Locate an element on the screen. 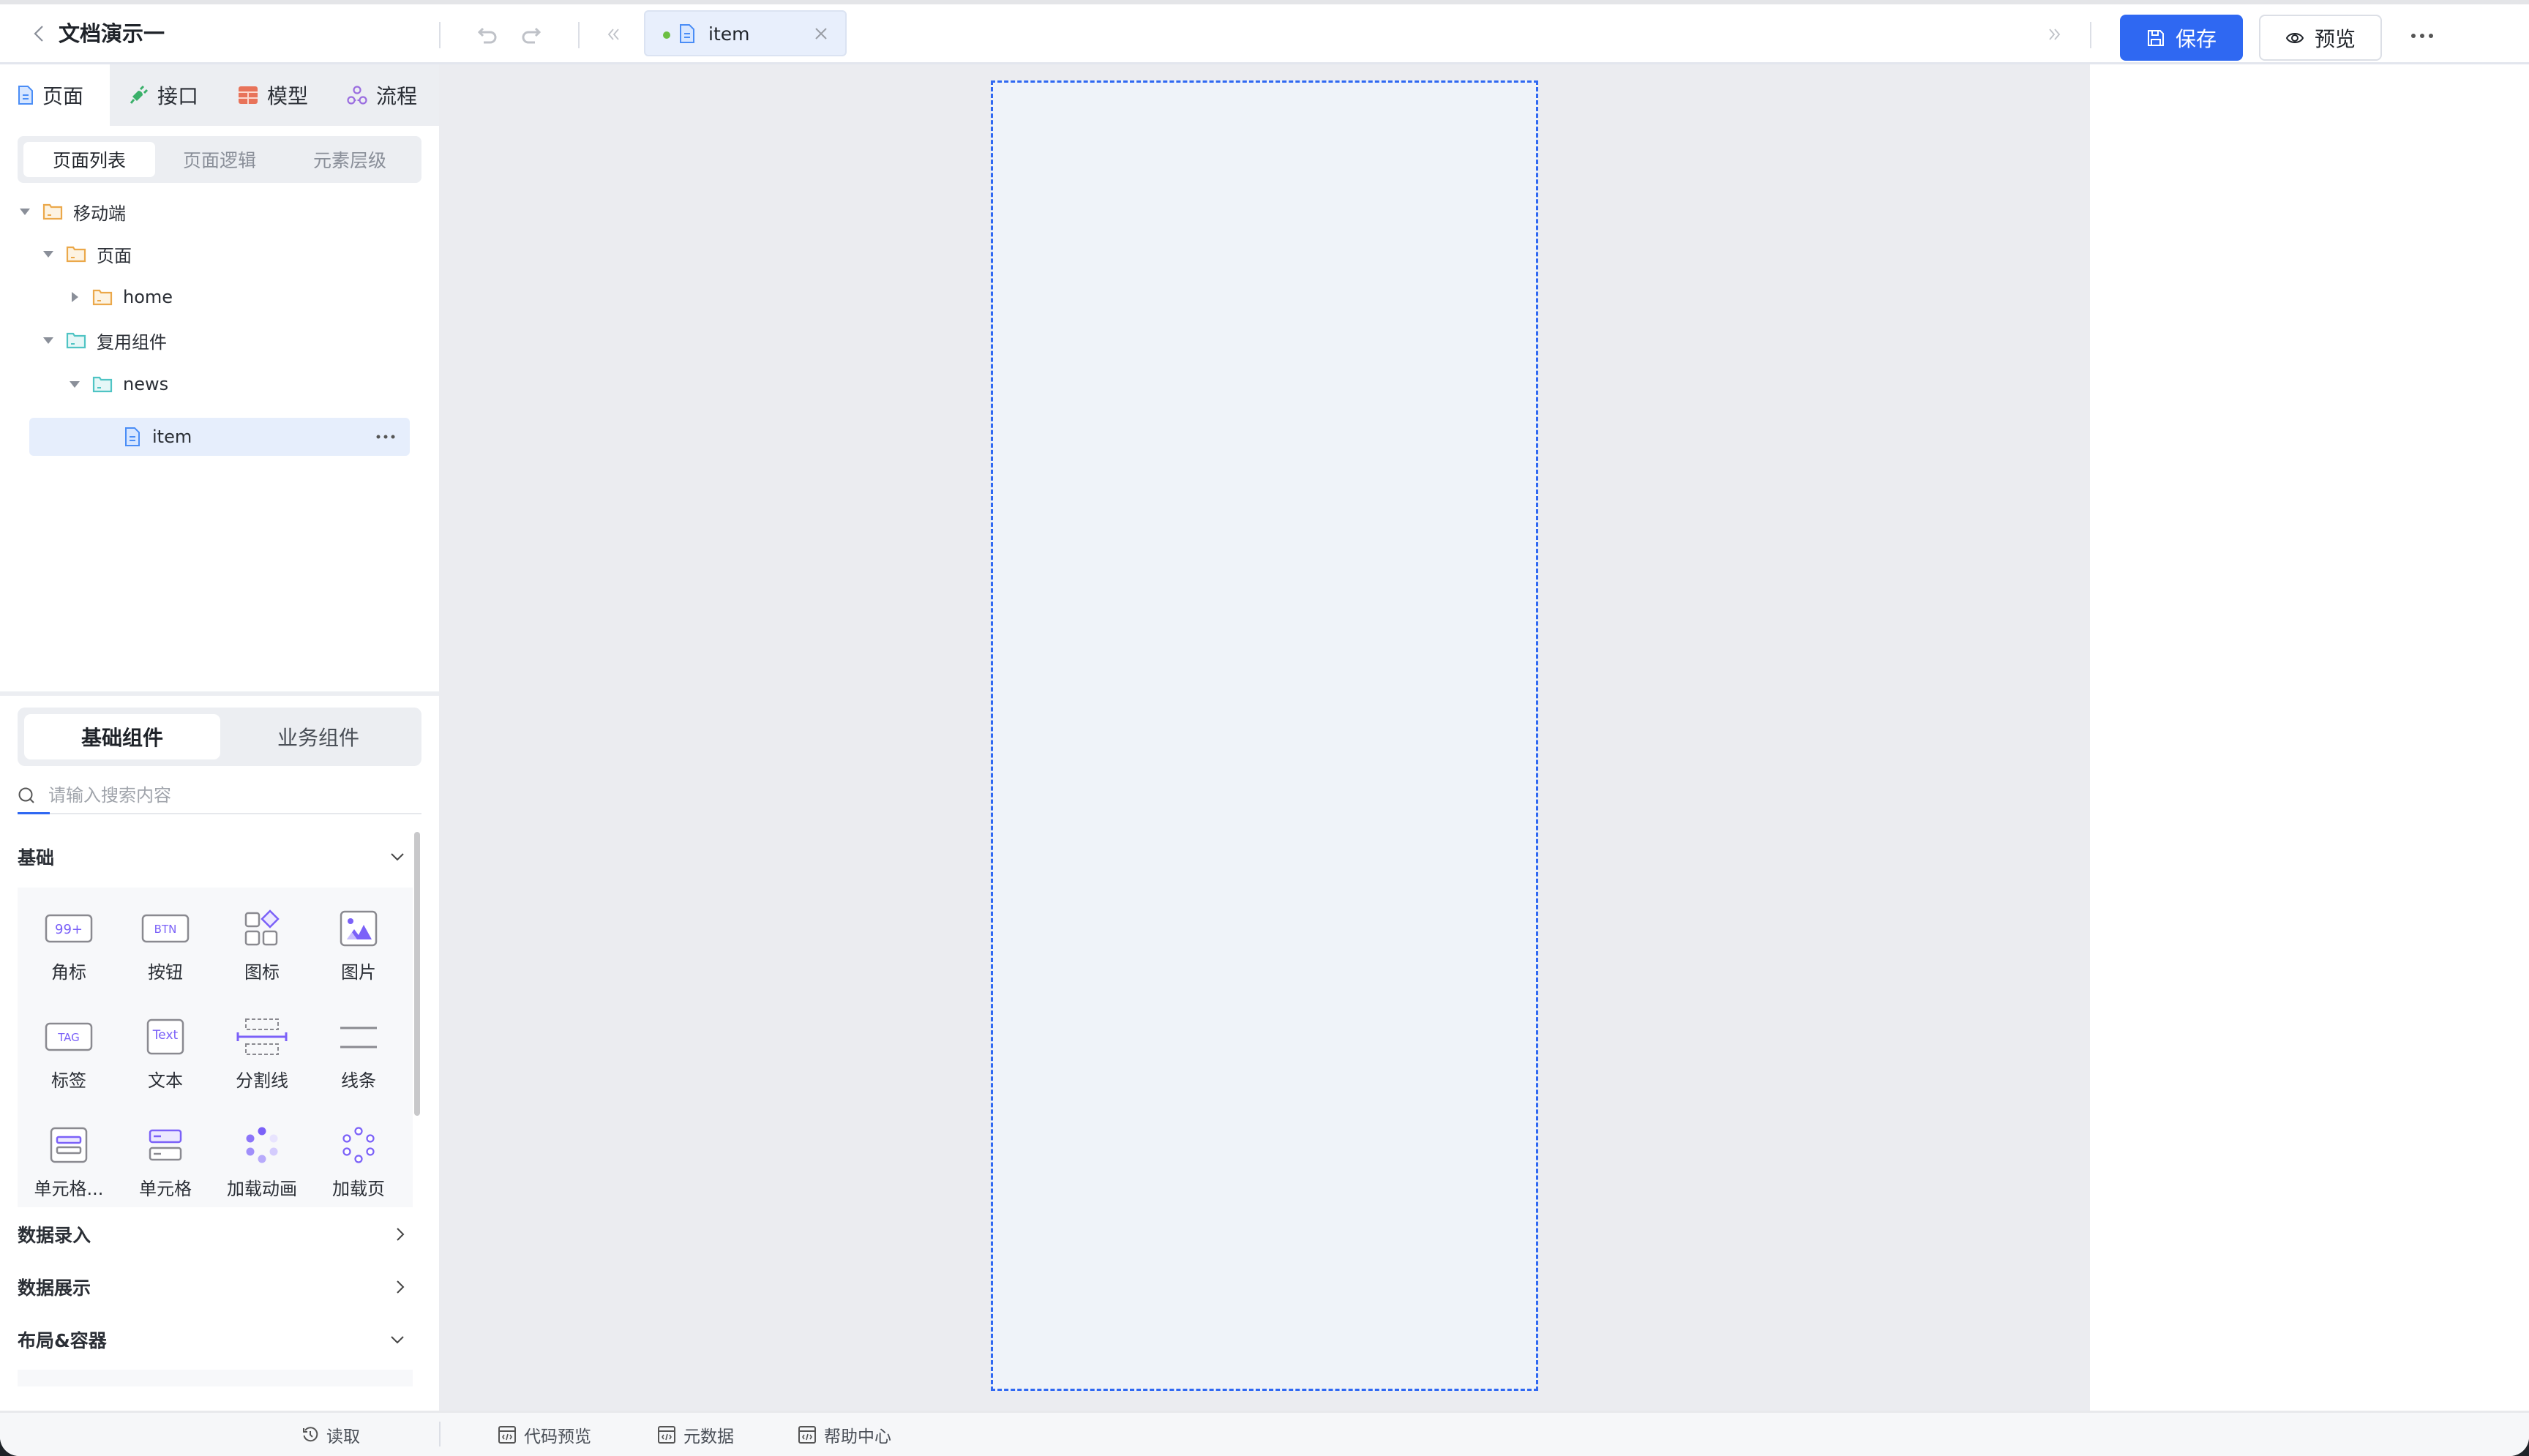 The image size is (2529, 1456). category-label: 数据录入 is located at coordinates (55, 1235).